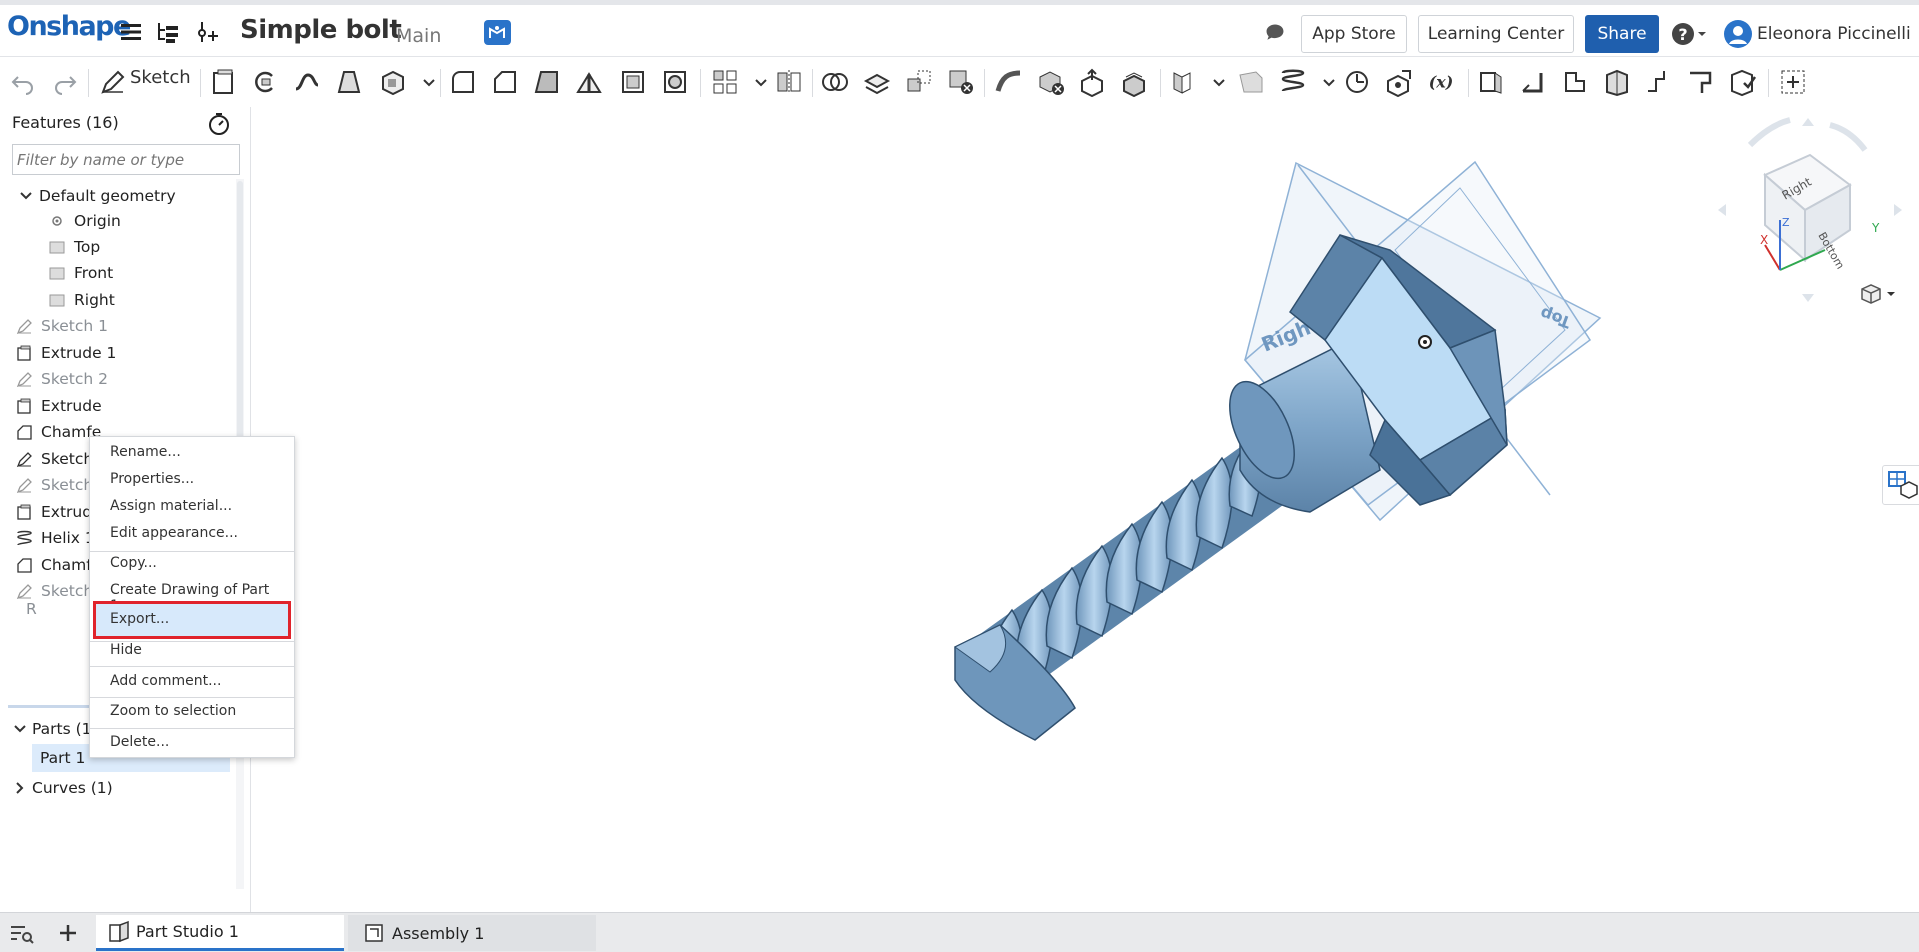  Describe the element at coordinates (505, 82) in the screenshot. I see `chamfer-icon` at that location.